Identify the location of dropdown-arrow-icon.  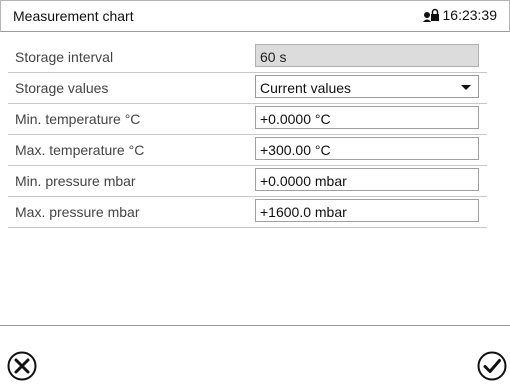
(466, 87).